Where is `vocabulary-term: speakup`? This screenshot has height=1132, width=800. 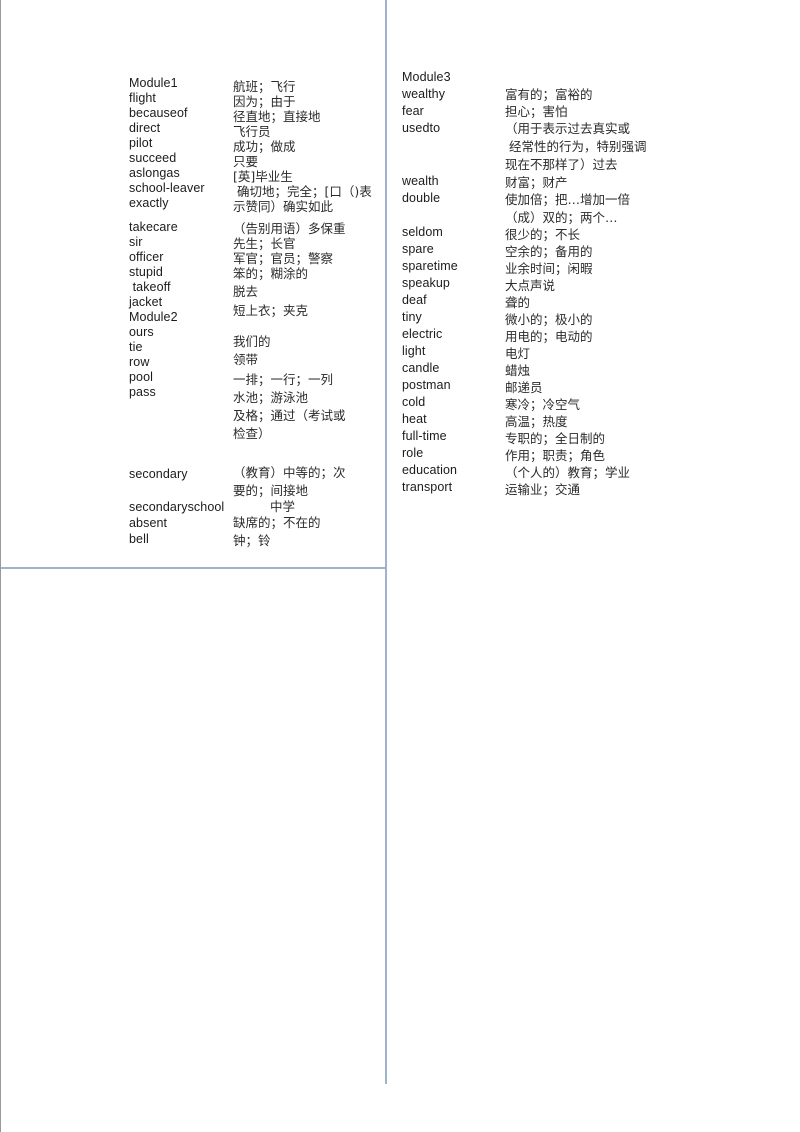
vocabulary-term: speakup is located at coordinates (426, 283).